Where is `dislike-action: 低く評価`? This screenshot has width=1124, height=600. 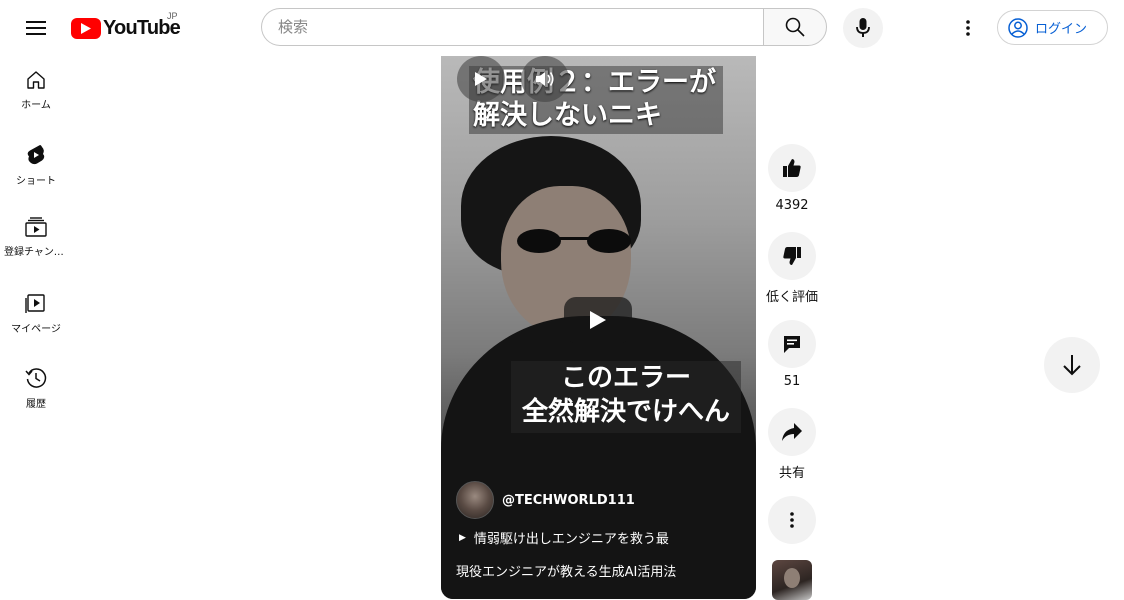
dislike-action: 低く評価 is located at coordinates (792, 268).